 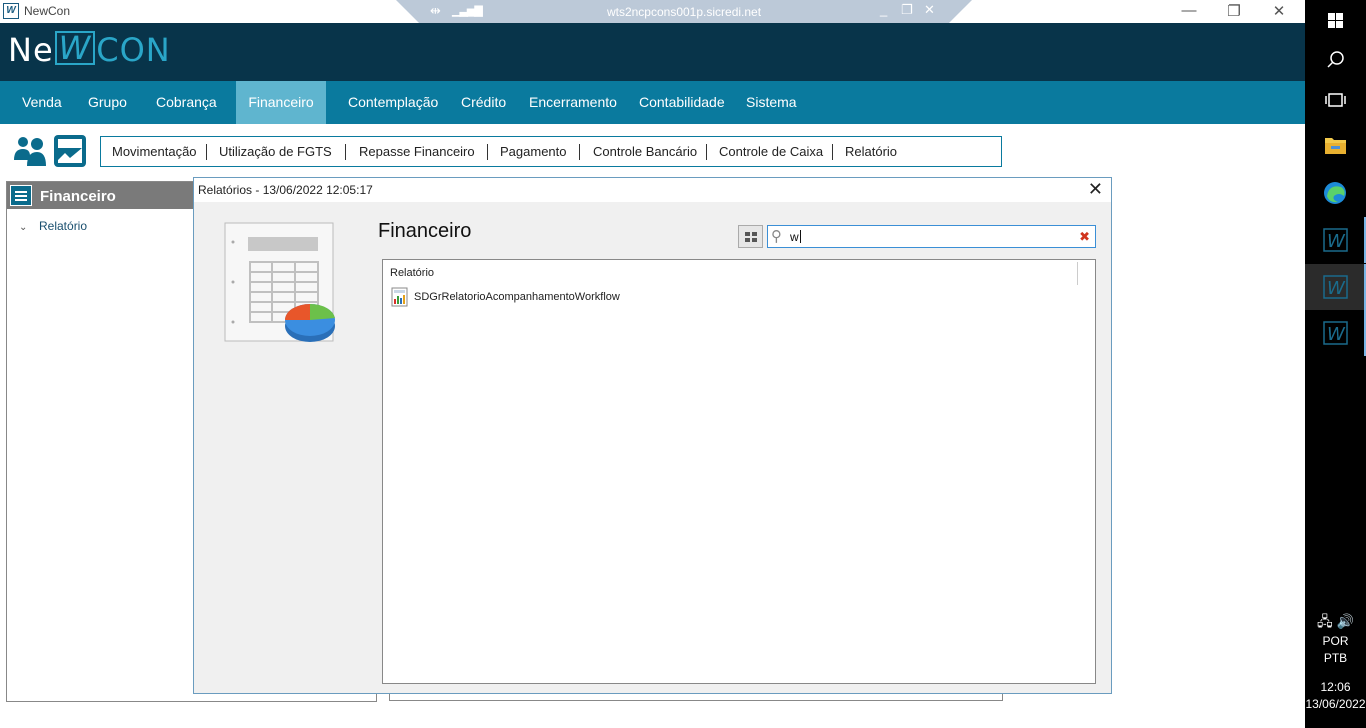 I want to click on dialog-close-button: ✕, so click(x=1095, y=189).